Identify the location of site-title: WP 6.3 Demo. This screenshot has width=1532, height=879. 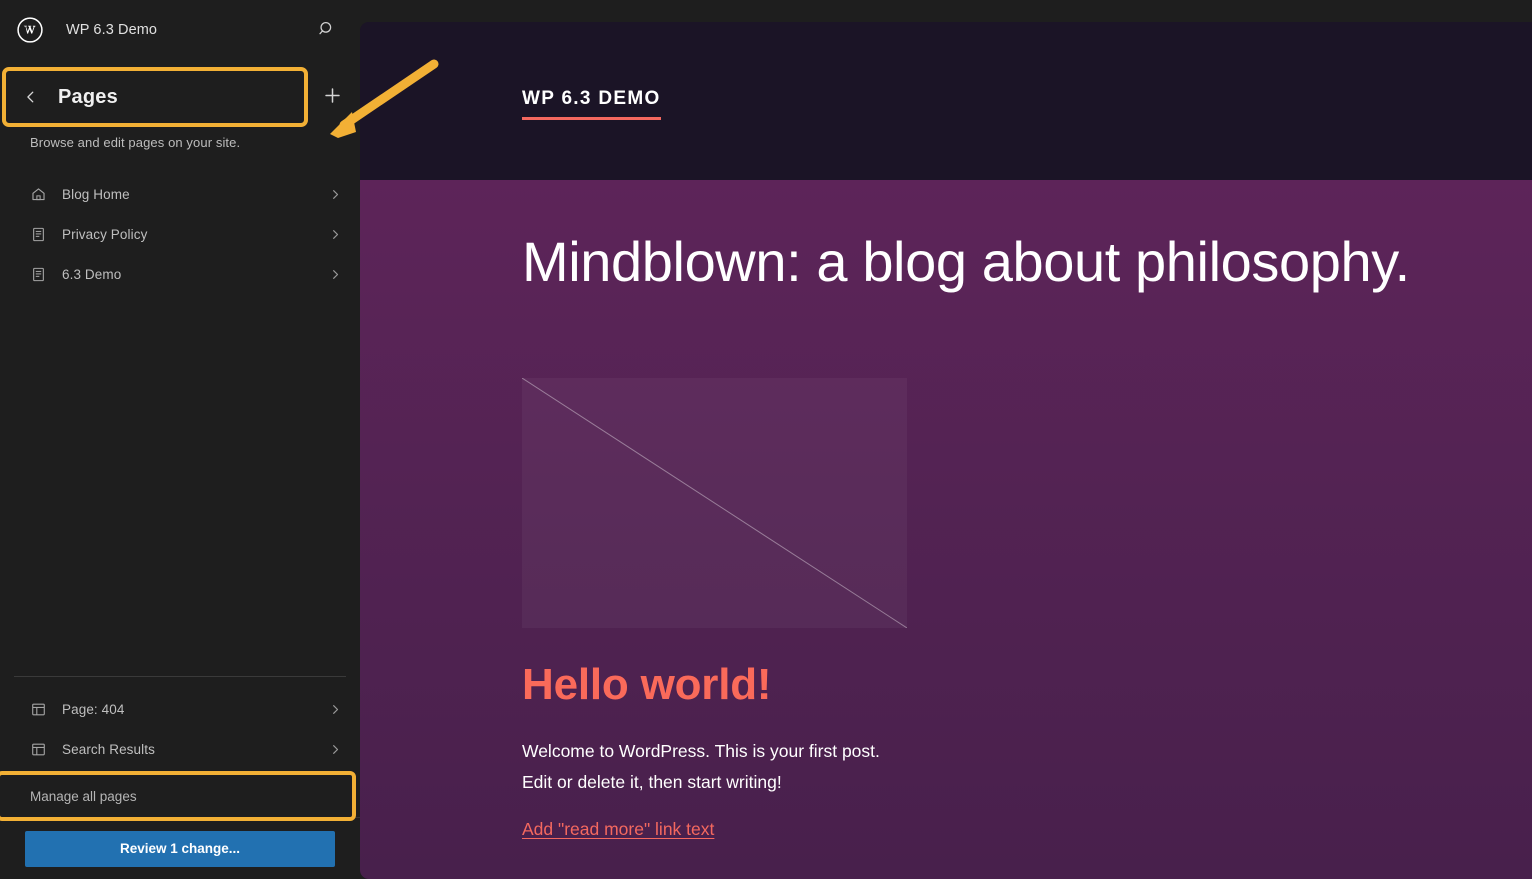
(112, 30).